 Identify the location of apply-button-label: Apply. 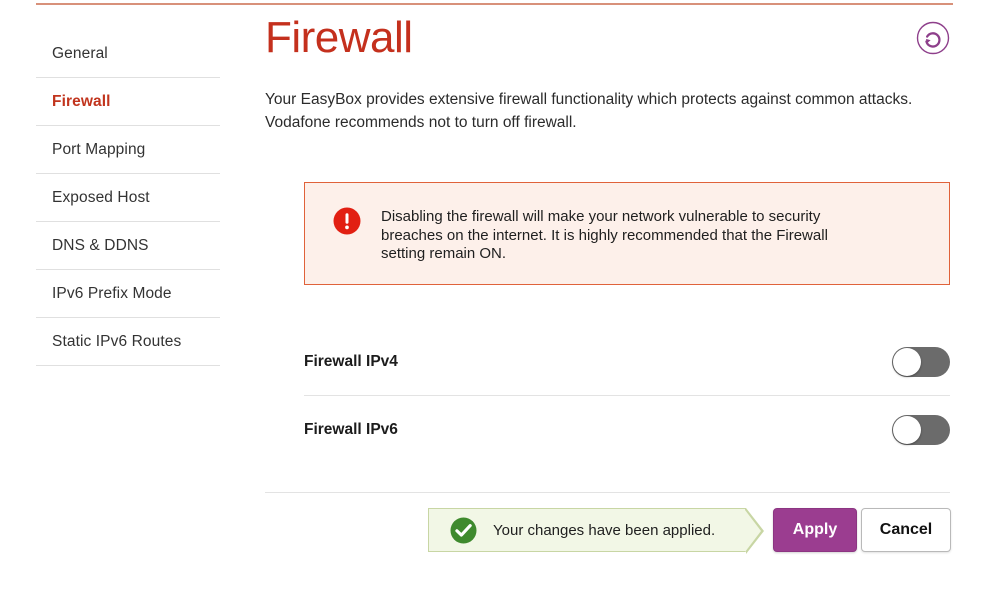
(815, 529).